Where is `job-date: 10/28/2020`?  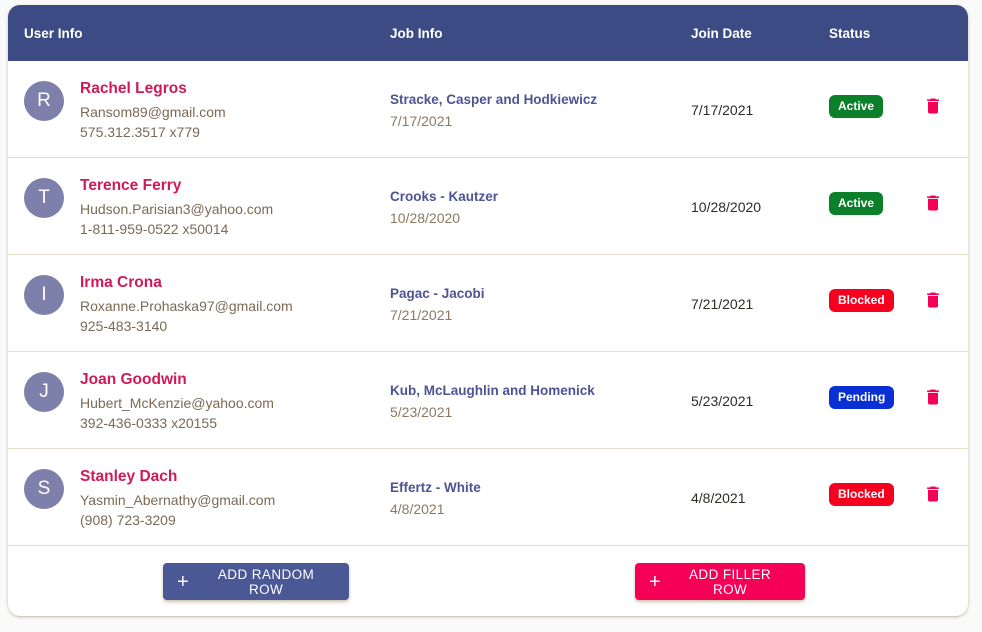
job-date: 10/28/2020 is located at coordinates (425, 218).